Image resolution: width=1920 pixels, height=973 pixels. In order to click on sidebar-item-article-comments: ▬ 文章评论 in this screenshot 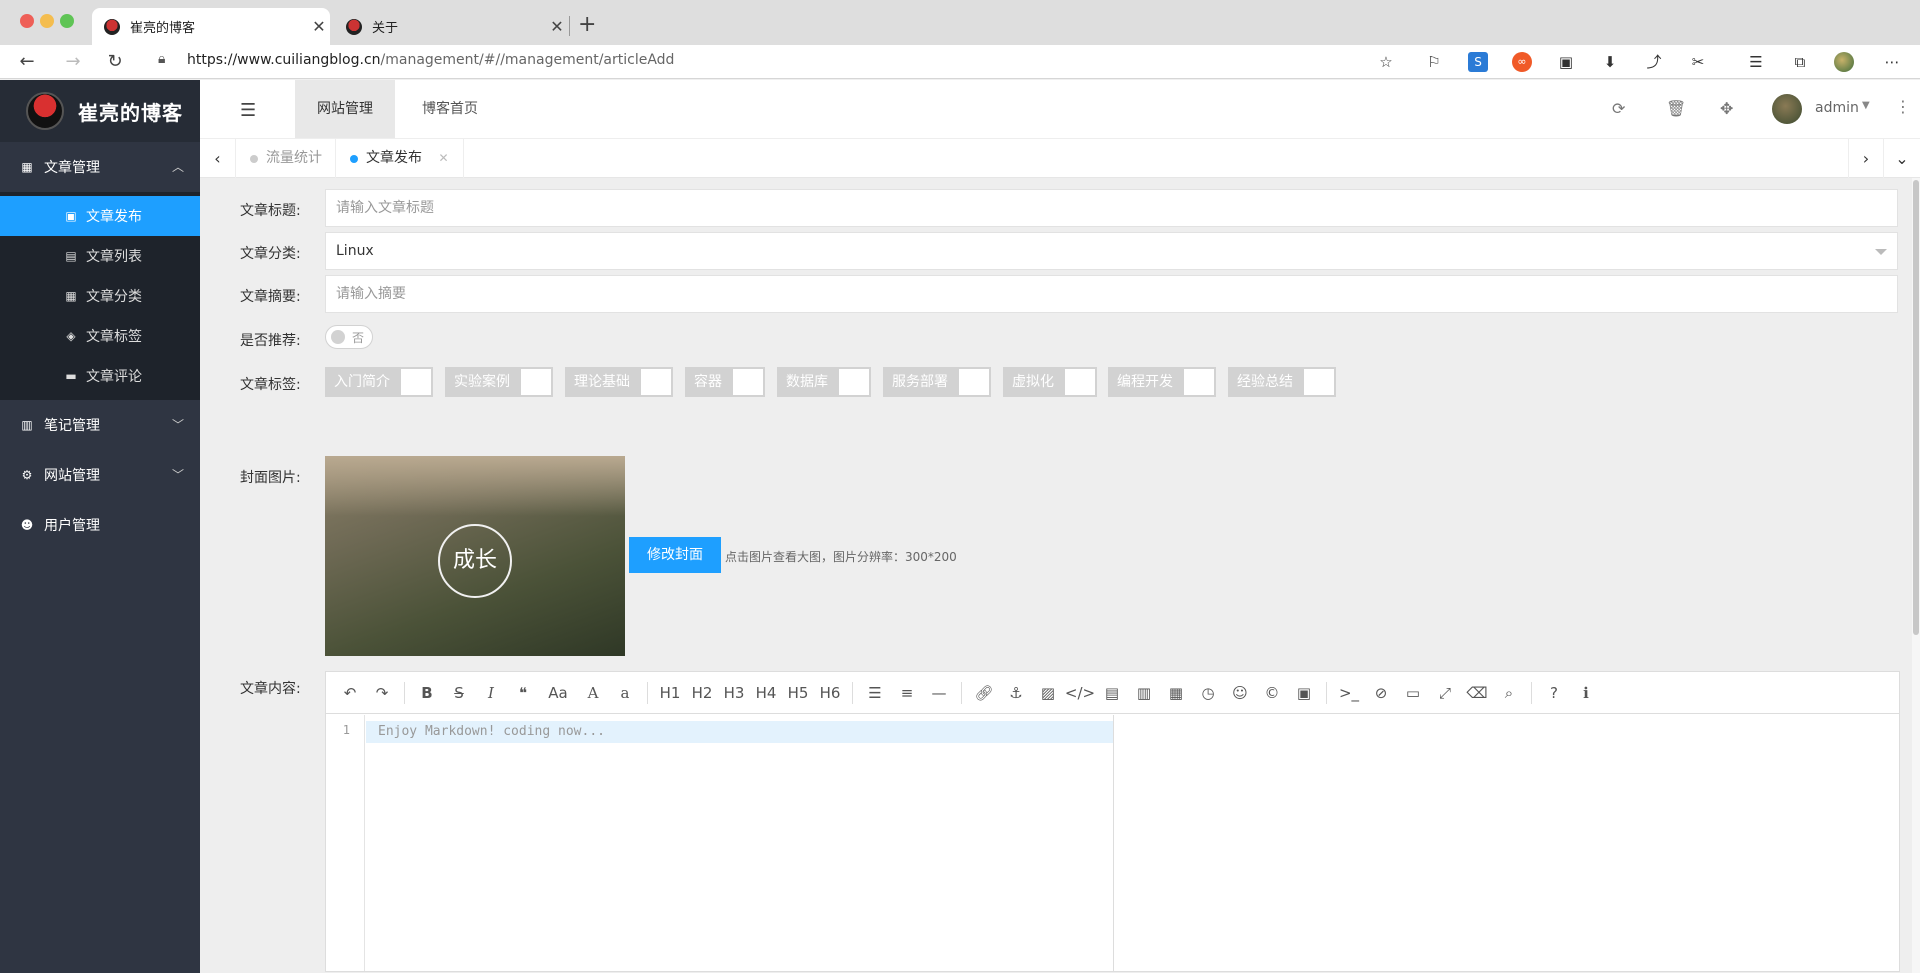, I will do `click(100, 376)`.